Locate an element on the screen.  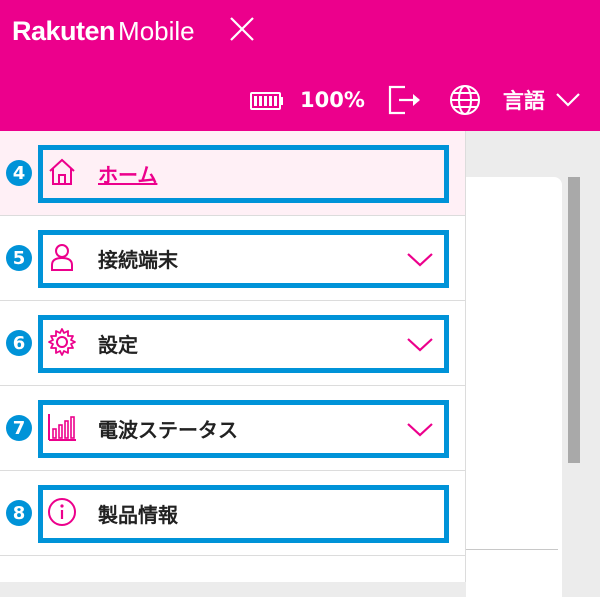
battery-percent: 100% is located at coordinates (332, 100).